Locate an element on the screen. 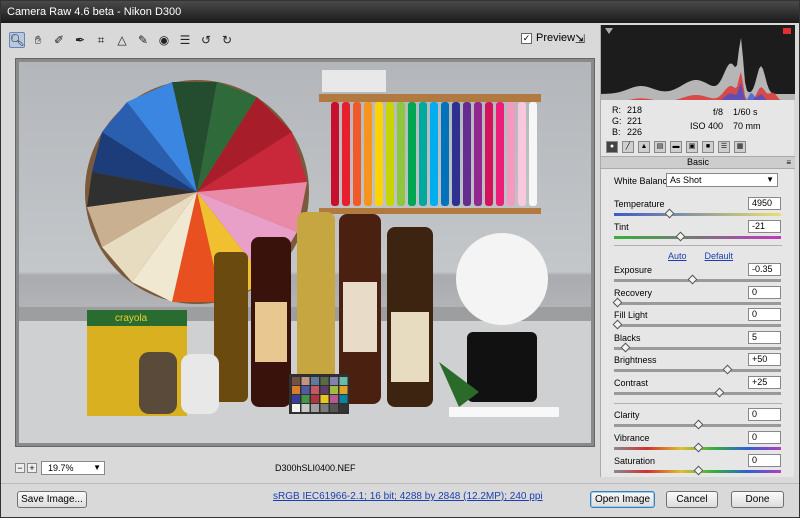  fullscreen-icon: ⇲ is located at coordinates (582, 39).